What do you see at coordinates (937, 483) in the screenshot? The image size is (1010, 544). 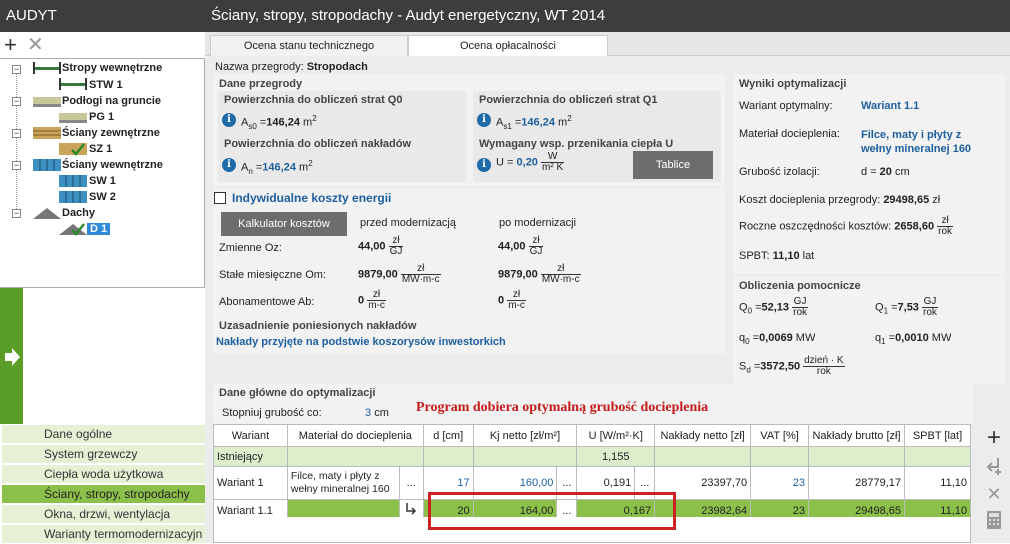 I see `cell-spbt: 11,10` at bounding box center [937, 483].